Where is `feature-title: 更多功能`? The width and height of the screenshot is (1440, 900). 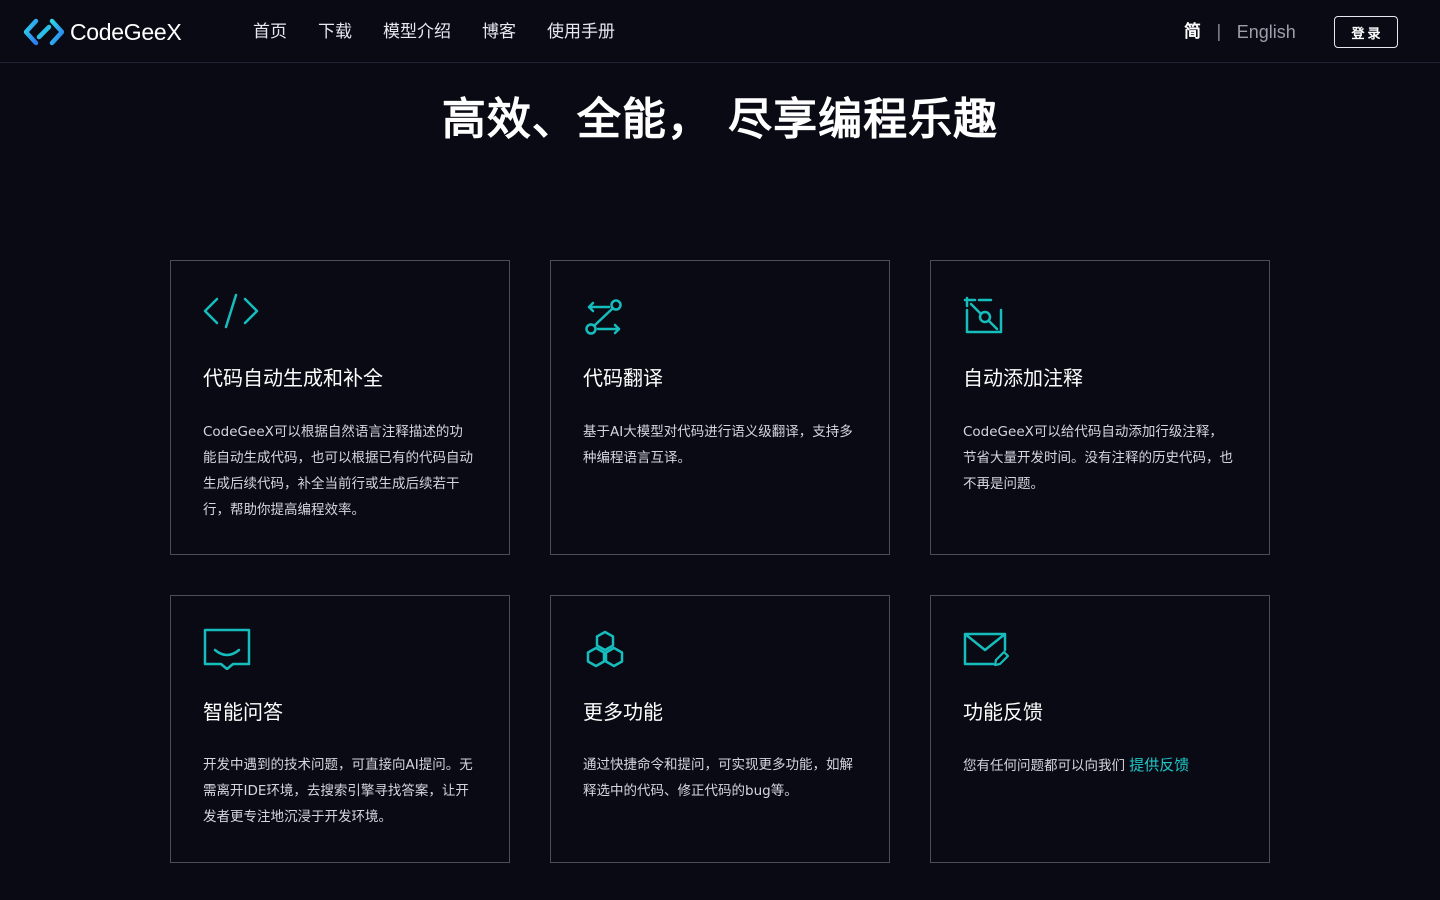 feature-title: 更多功能 is located at coordinates (623, 712).